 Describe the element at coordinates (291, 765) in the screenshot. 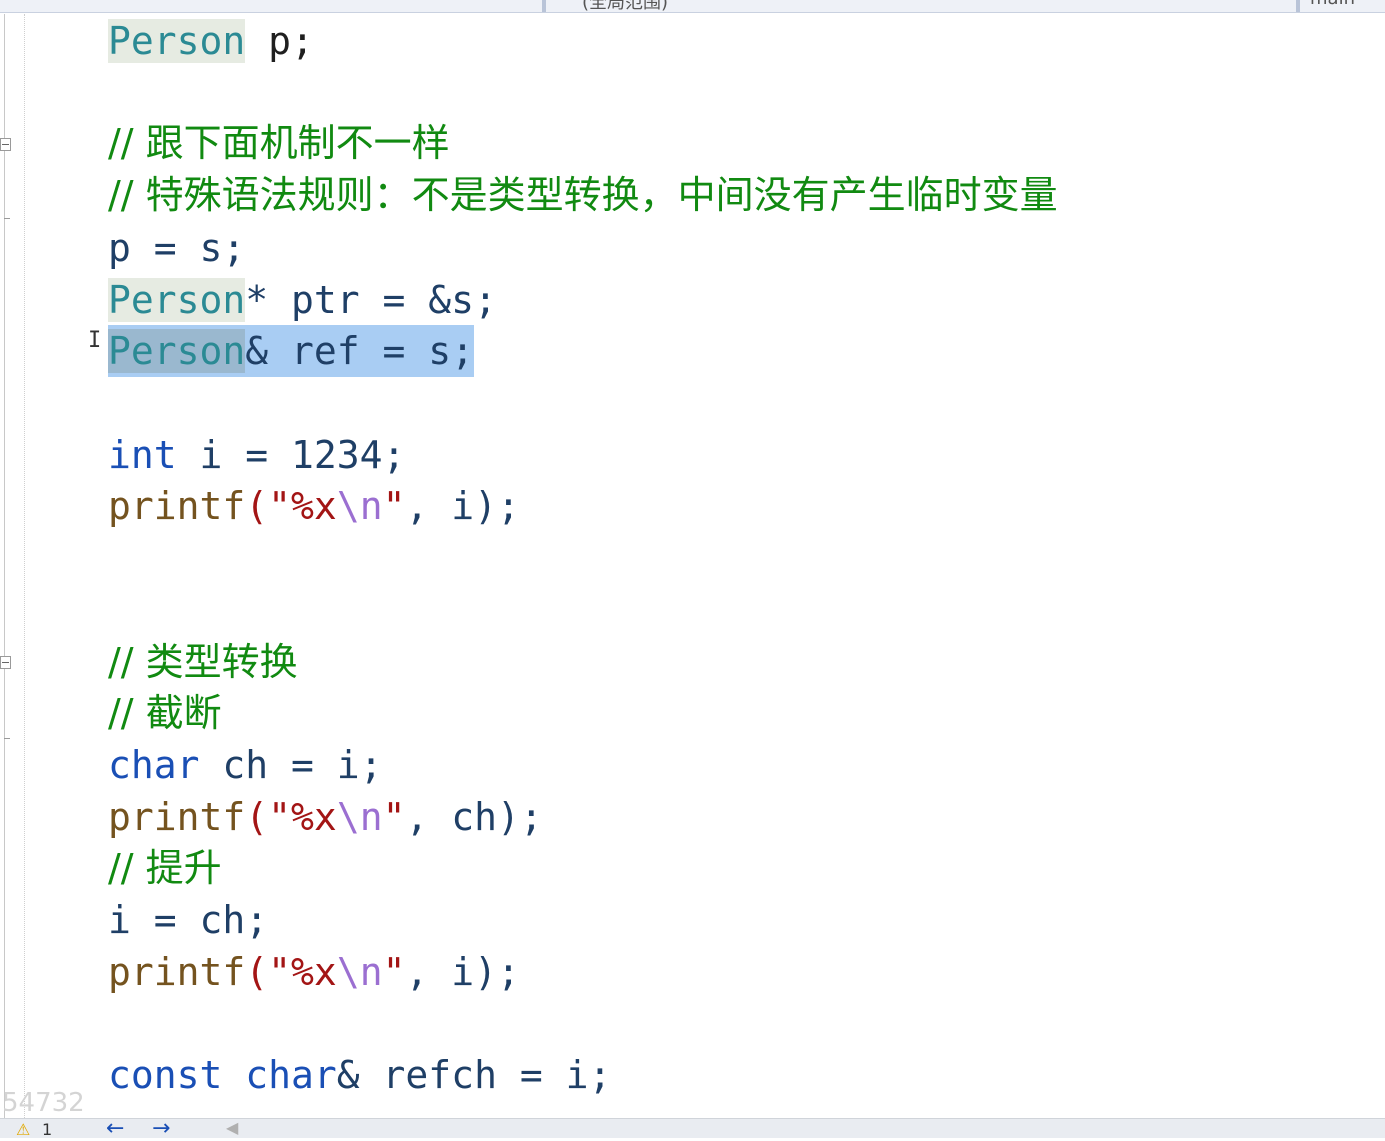

I see `code-text: ch = i;` at that location.